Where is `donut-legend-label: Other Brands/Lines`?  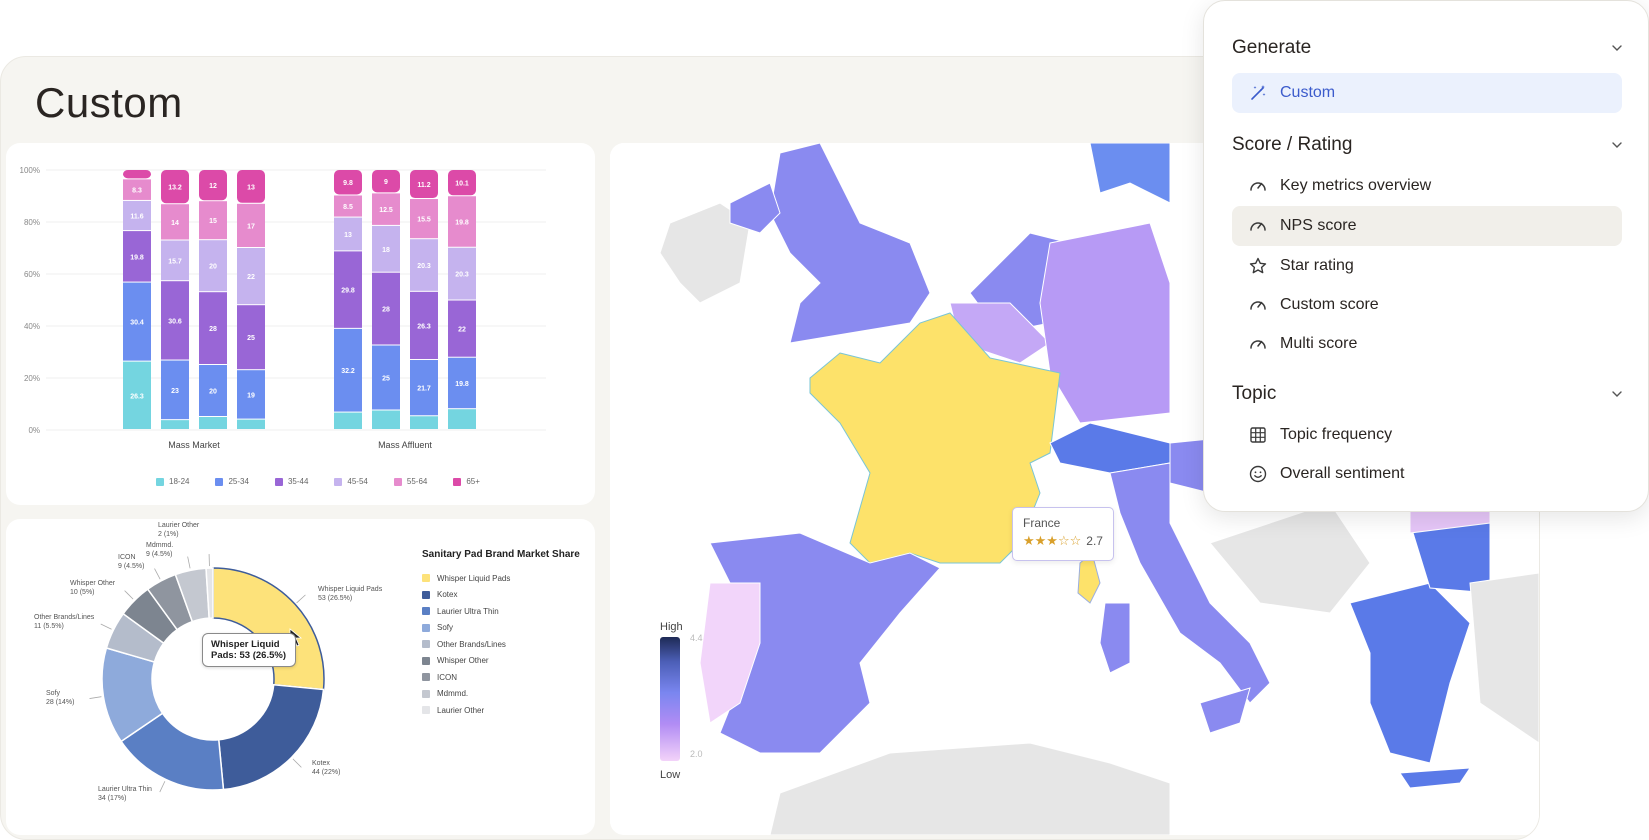
donut-legend-label: Other Brands/Lines is located at coordinates (471, 644).